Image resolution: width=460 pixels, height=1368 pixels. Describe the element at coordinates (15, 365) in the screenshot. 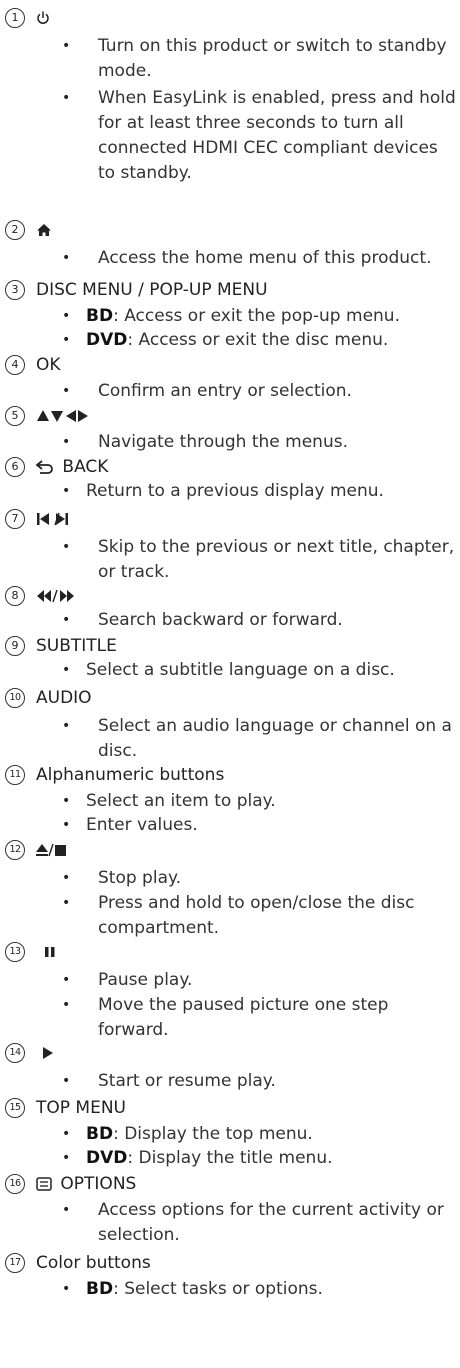

I see `item-number-badge: 4` at that location.